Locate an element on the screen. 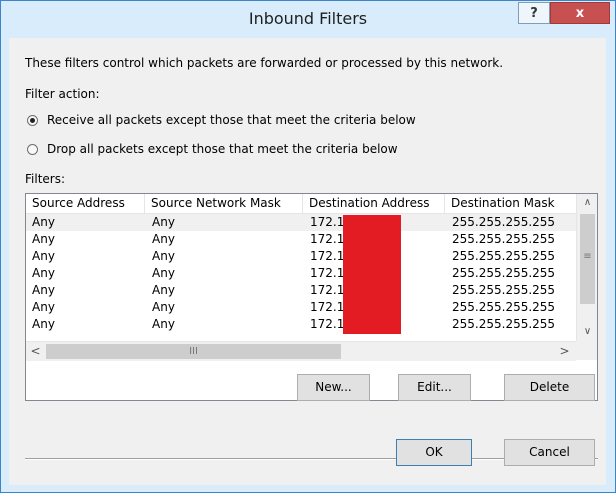 The image size is (616, 493). close-button: x is located at coordinates (580, 13).